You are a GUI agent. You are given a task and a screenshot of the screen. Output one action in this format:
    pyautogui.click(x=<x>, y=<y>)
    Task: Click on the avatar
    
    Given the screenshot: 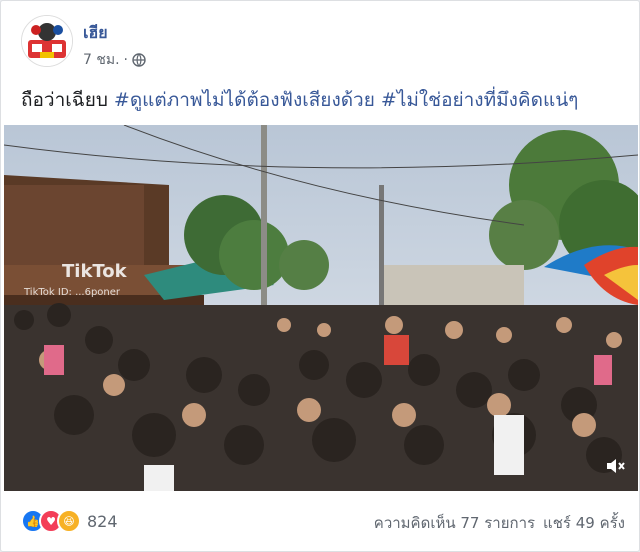 What is the action you would take?
    pyautogui.click(x=47, y=41)
    